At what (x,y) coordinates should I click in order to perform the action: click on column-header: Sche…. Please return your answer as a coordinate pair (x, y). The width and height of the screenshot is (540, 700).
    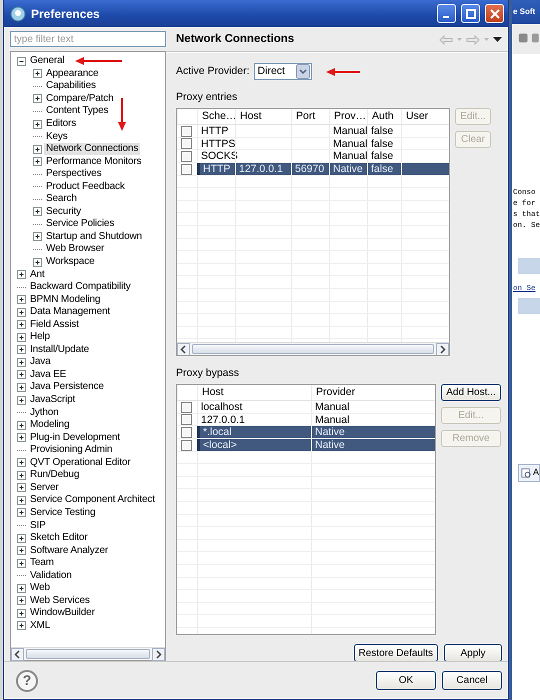
    Looking at the image, I should click on (216, 116).